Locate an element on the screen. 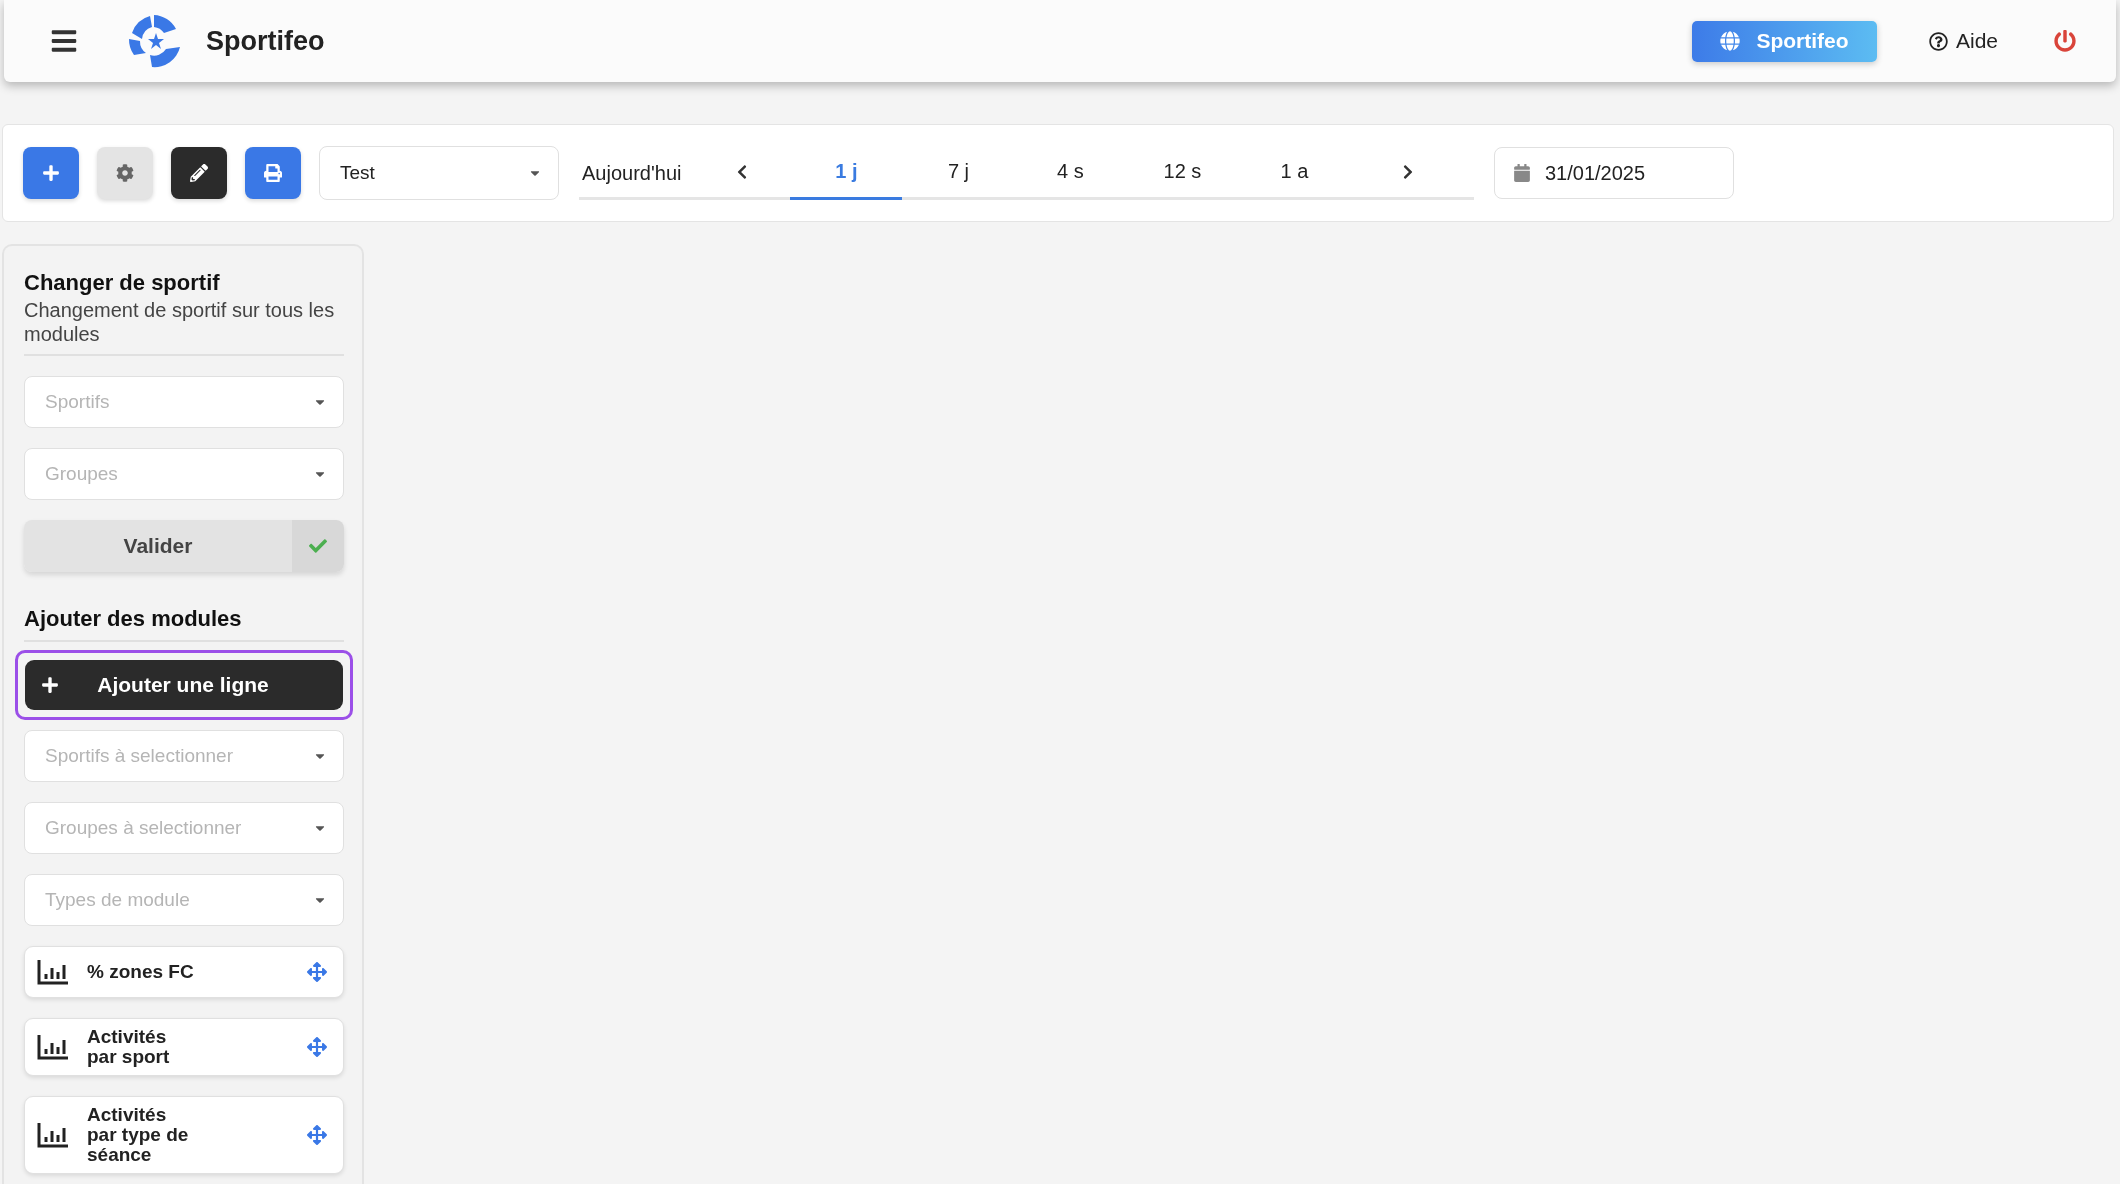 The image size is (2120, 1184). menu-icon is located at coordinates (64, 41).